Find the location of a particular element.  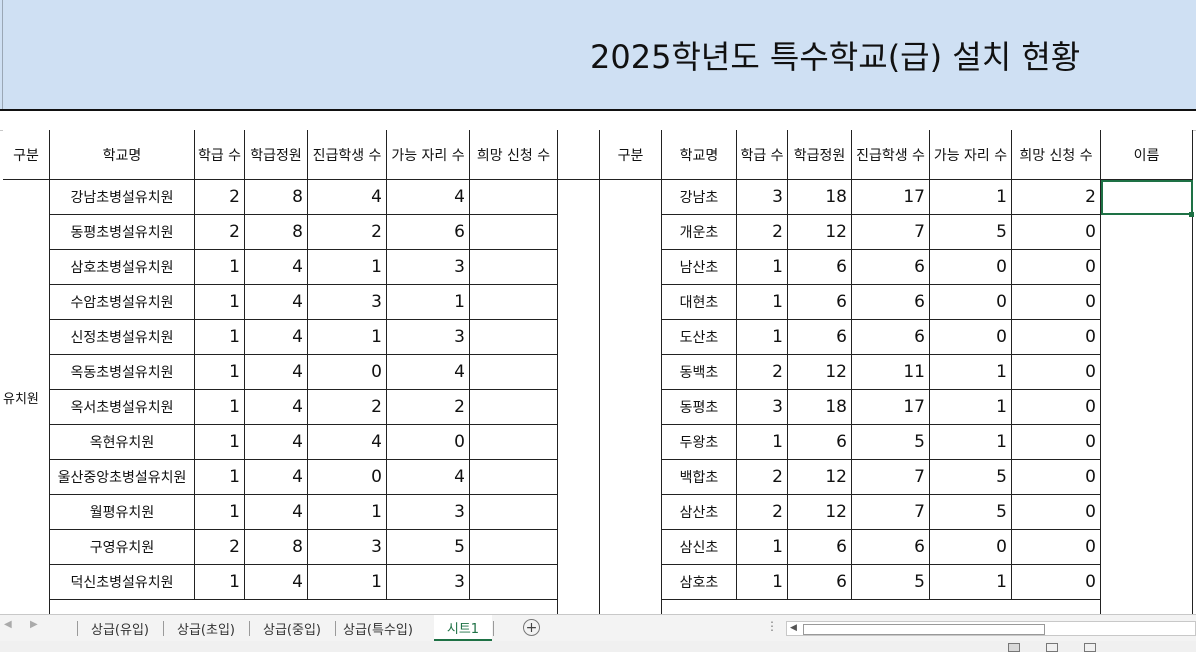

school-name-cell: 두왕초 is located at coordinates (699, 442).